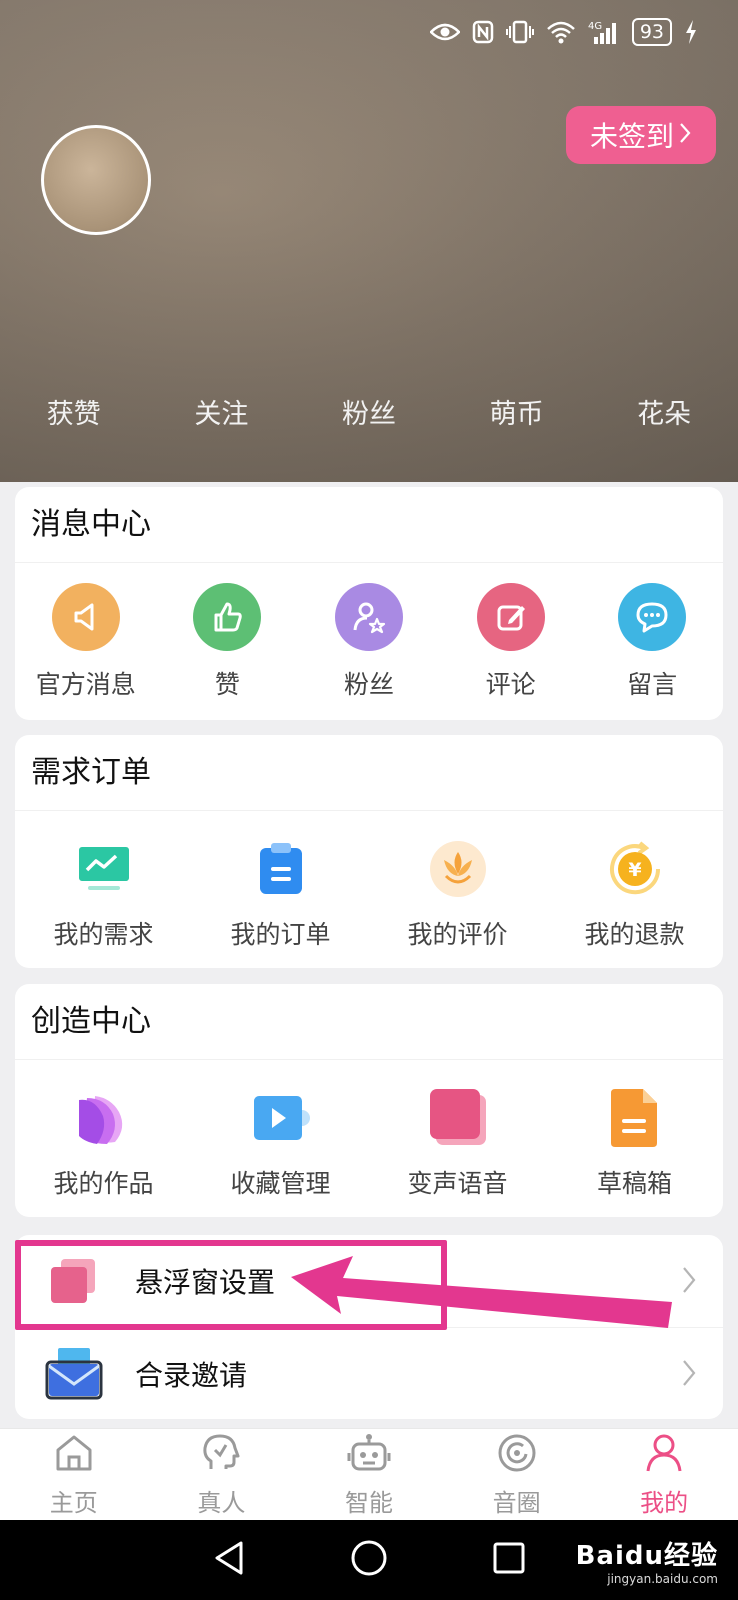  Describe the element at coordinates (73, 1281) in the screenshot. I see `floating-window-icon` at that location.